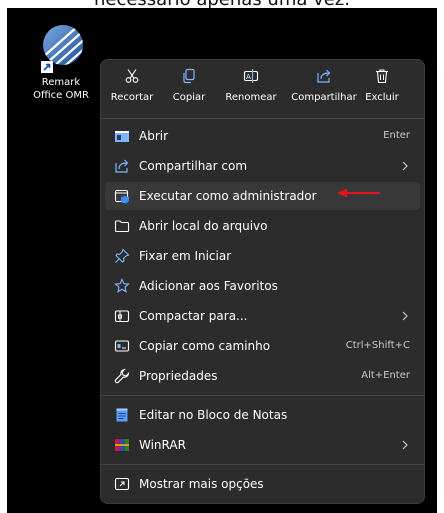 This screenshot has width=444, height=513. I want to click on scissors-icon, so click(132, 76).